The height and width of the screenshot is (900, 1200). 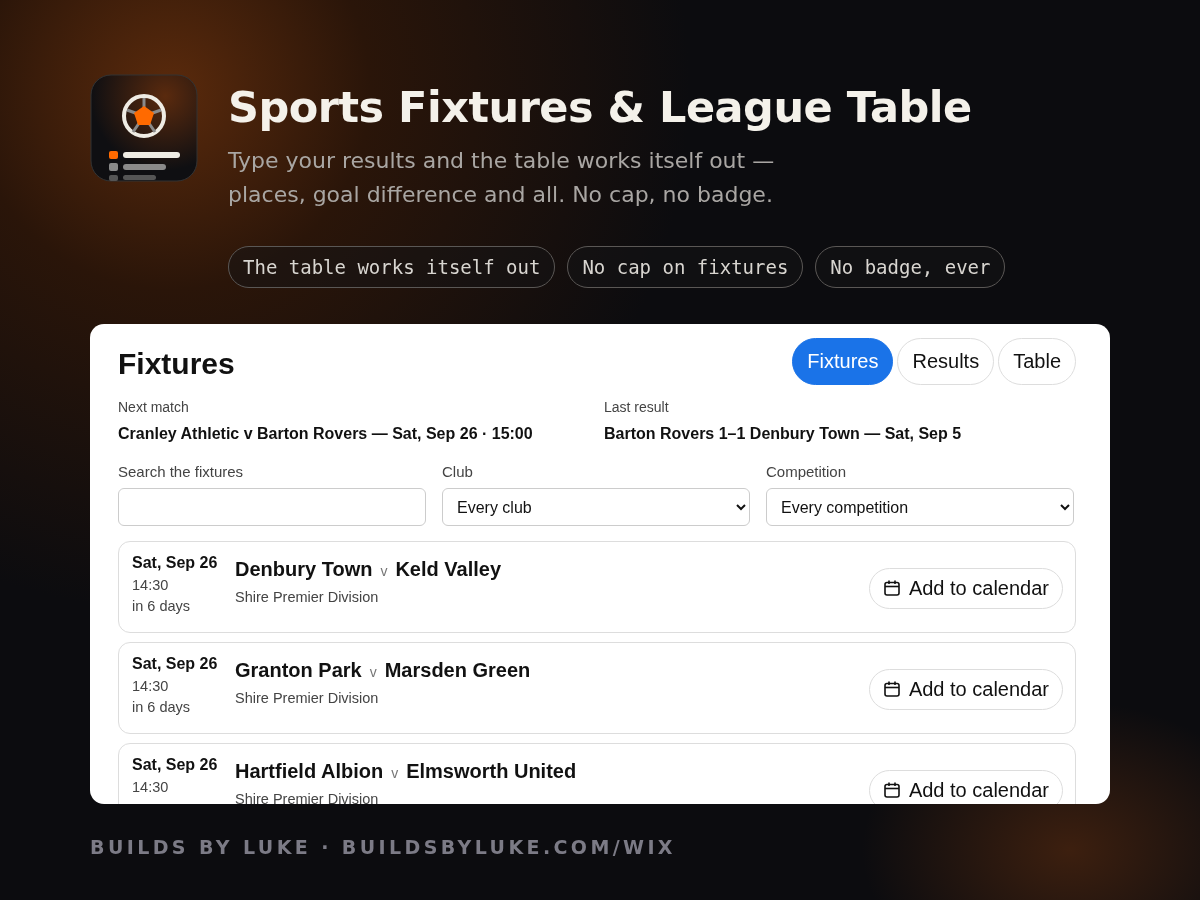 I want to click on tab: Table, so click(x=1037, y=361).